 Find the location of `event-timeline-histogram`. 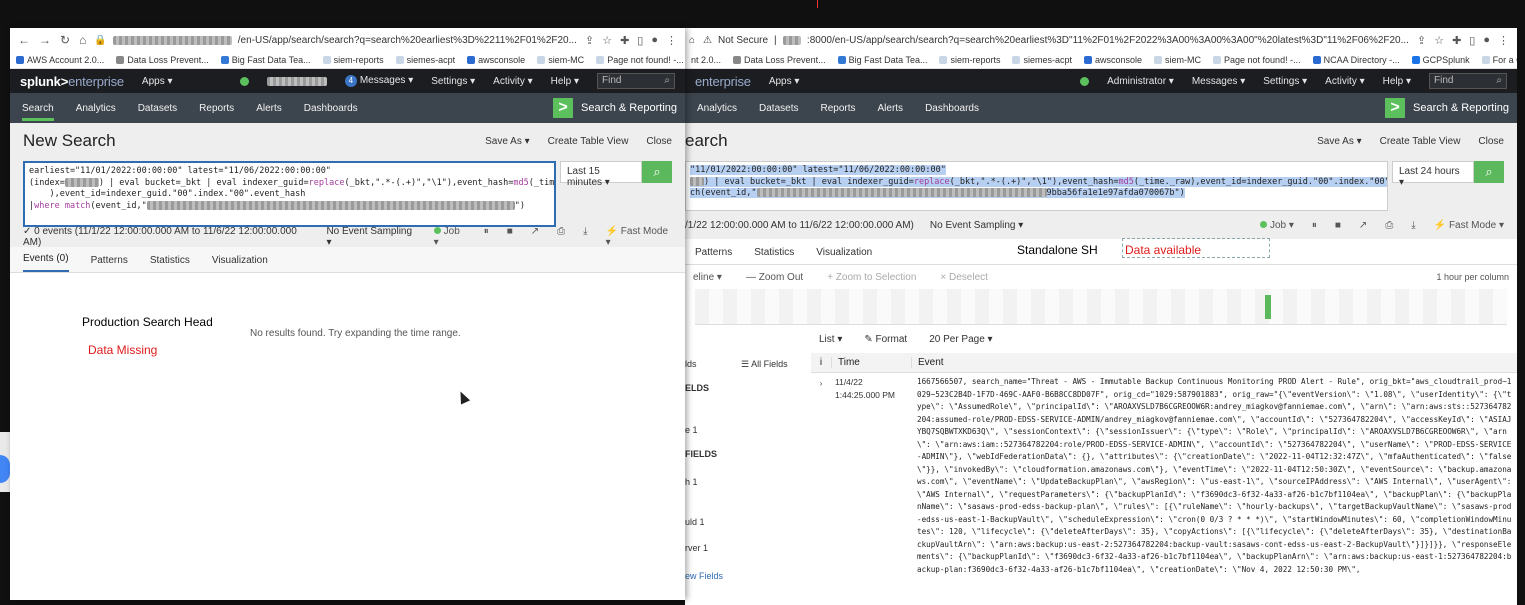

event-timeline-histogram is located at coordinates (1101, 307).